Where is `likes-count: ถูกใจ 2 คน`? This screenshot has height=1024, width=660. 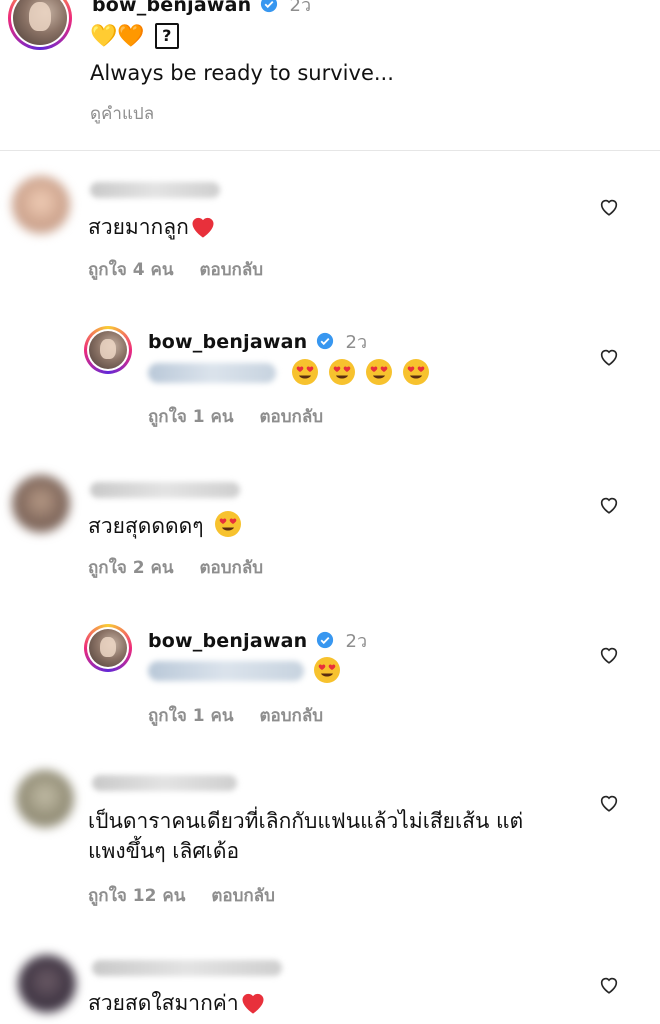 likes-count: ถูกใจ 2 คน is located at coordinates (131, 568).